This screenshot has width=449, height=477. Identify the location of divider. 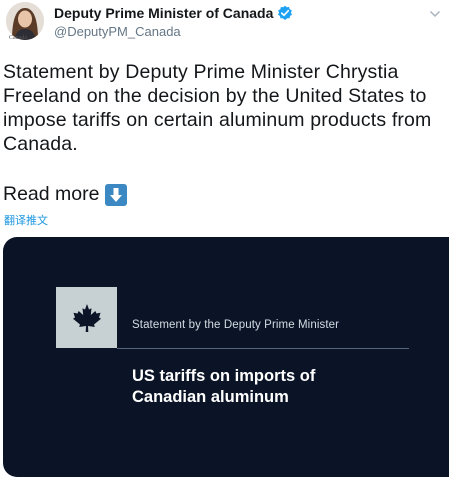
(263, 348).